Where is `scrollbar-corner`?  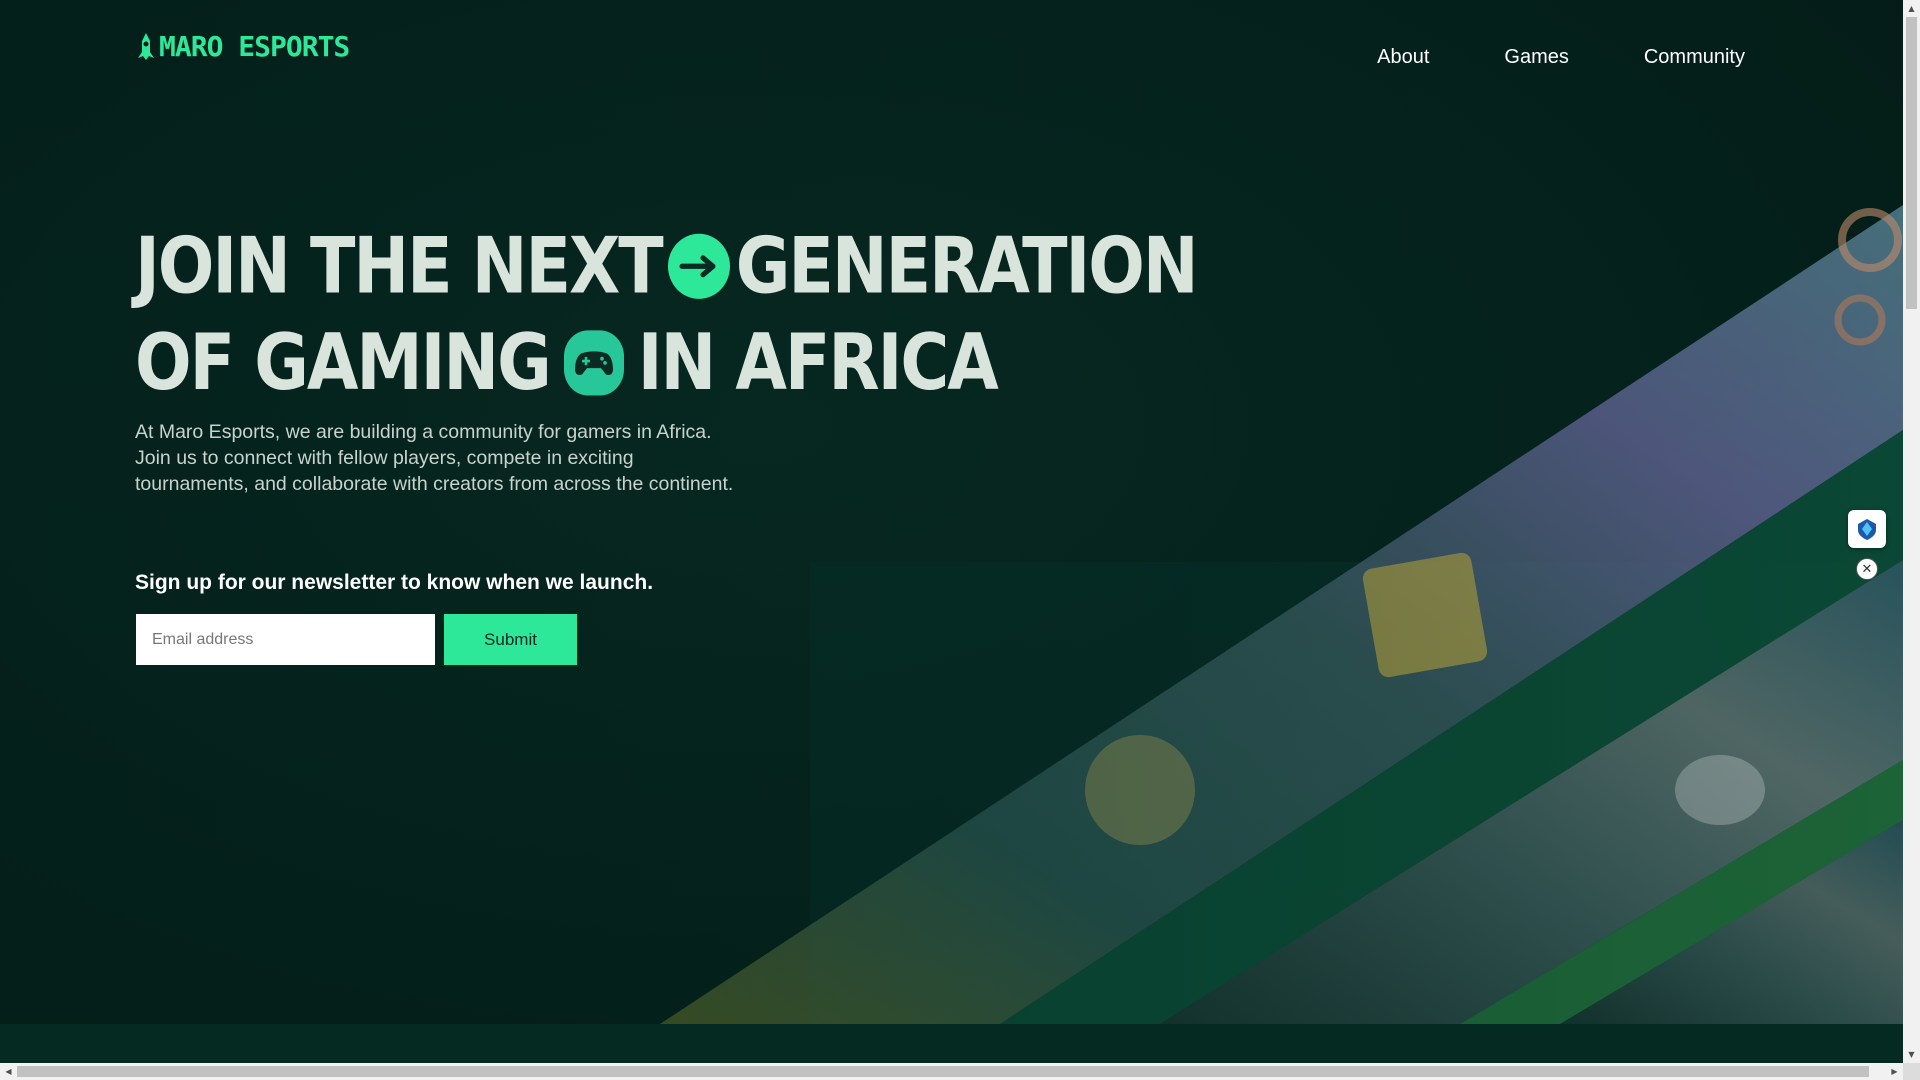
scrollbar-corner is located at coordinates (1911, 1071).